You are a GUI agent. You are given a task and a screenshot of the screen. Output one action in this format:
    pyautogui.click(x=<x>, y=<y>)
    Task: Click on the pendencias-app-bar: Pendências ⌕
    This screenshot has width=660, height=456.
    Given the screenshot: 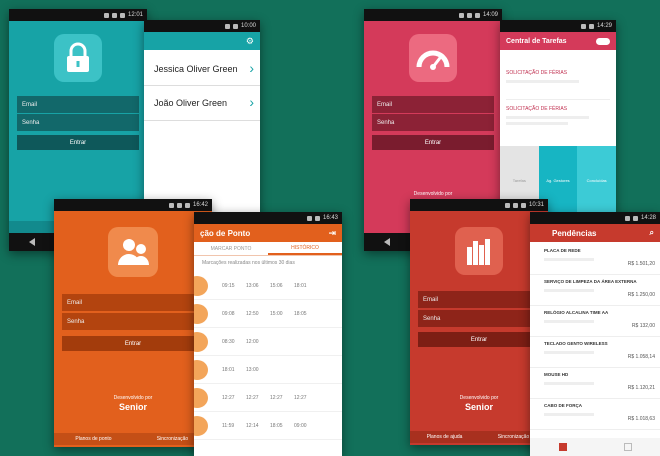 What is the action you would take?
    pyautogui.click(x=595, y=233)
    